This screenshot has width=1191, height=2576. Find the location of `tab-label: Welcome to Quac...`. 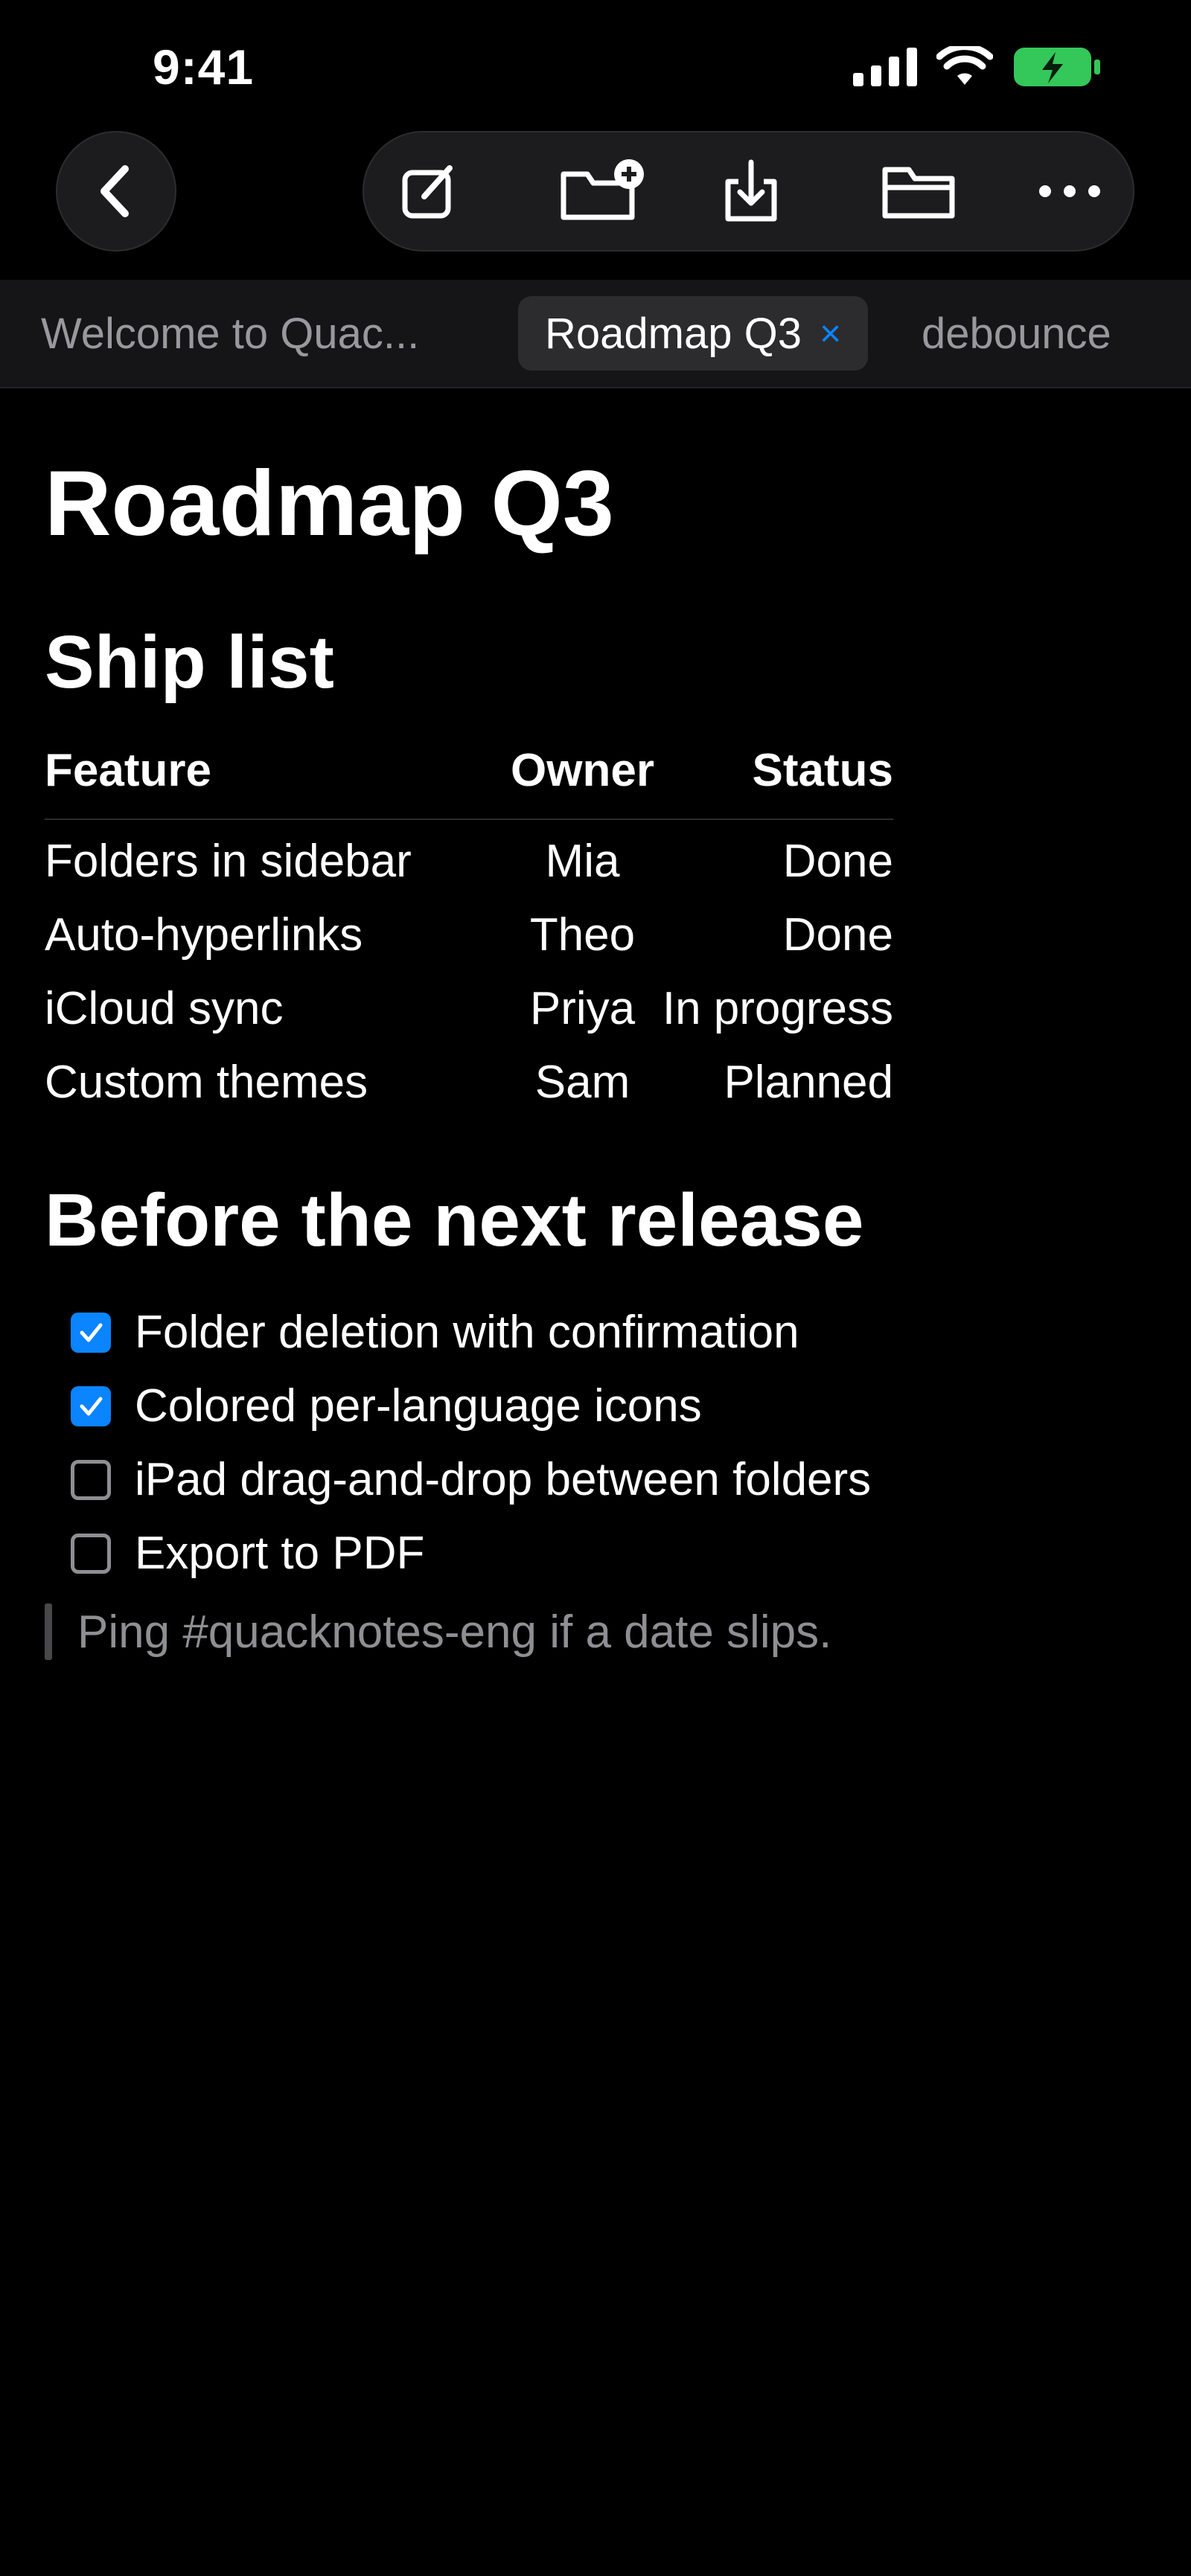

tab-label: Welcome to Quac... is located at coordinates (231, 333).